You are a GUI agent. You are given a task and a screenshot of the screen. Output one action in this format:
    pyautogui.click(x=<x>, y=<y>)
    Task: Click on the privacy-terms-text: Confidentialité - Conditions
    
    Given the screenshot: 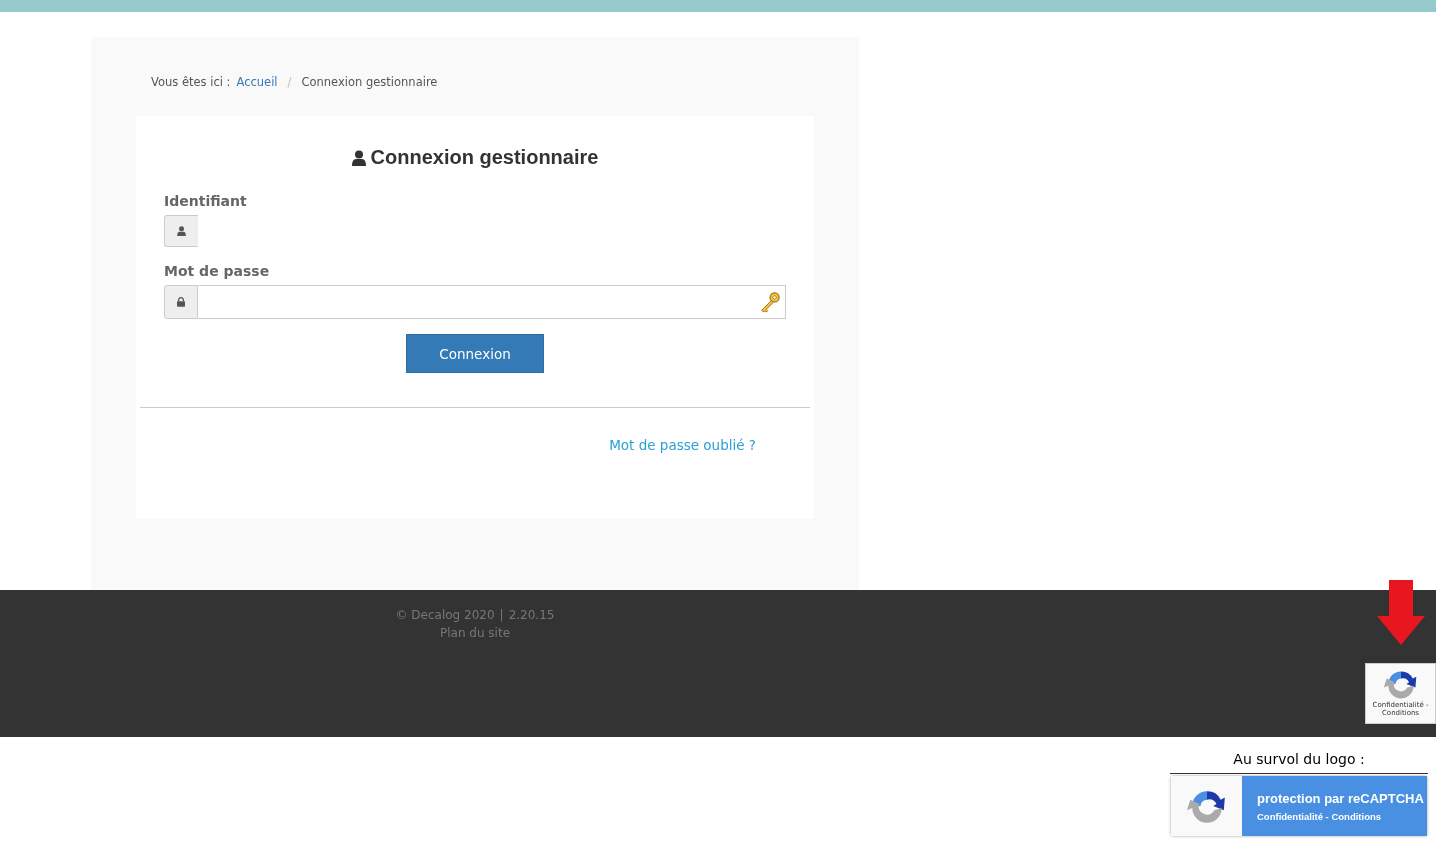 What is the action you would take?
    pyautogui.click(x=1342, y=816)
    